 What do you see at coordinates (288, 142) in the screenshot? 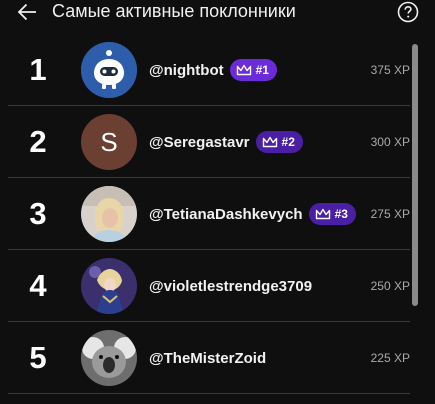
I see `badge-label: #2` at bounding box center [288, 142].